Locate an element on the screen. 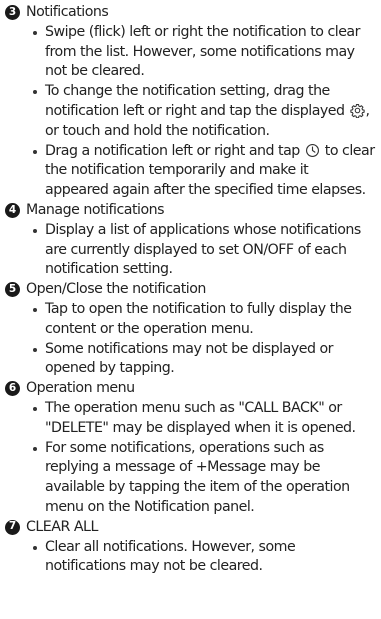 The width and height of the screenshot is (381, 619). section-title: Notifications is located at coordinates (67, 12).